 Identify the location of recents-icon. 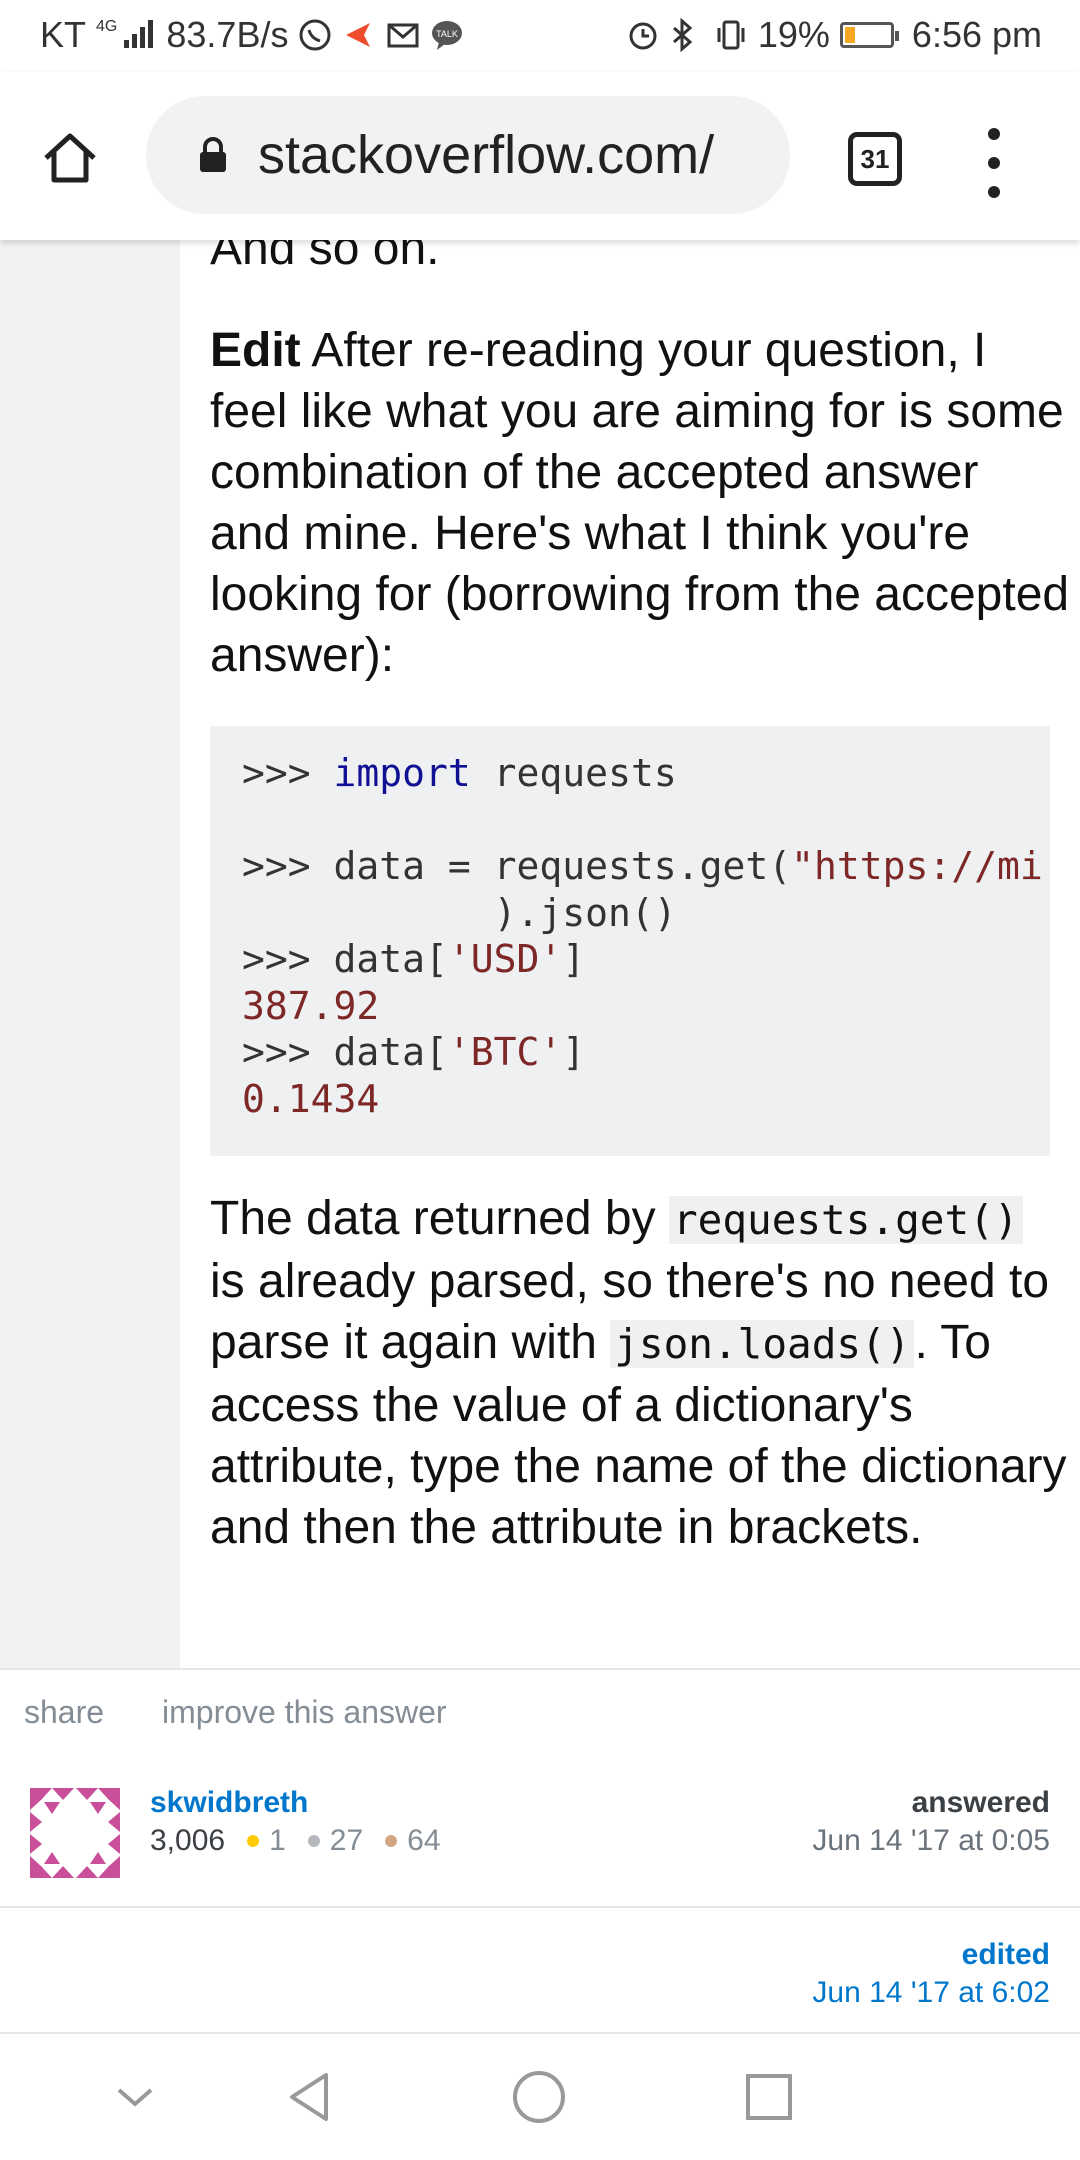
(769, 2097).